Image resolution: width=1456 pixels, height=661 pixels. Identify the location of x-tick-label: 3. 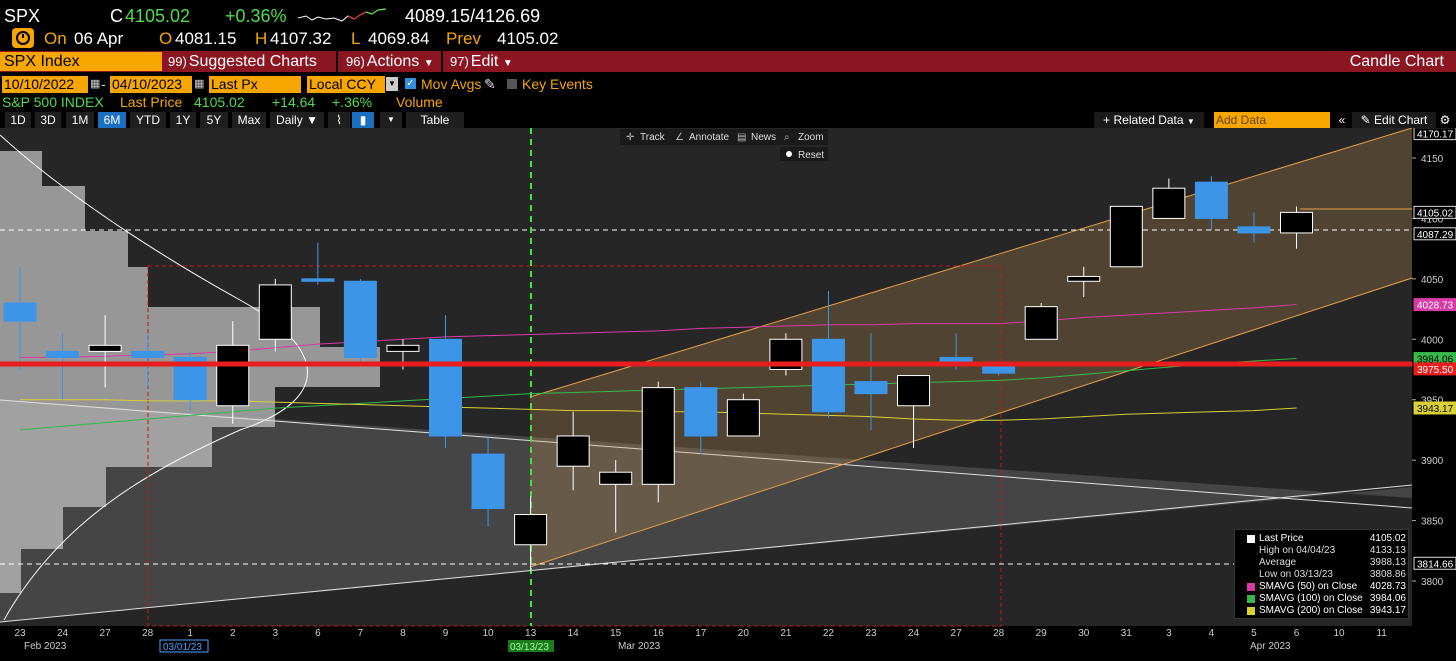
(1169, 633).